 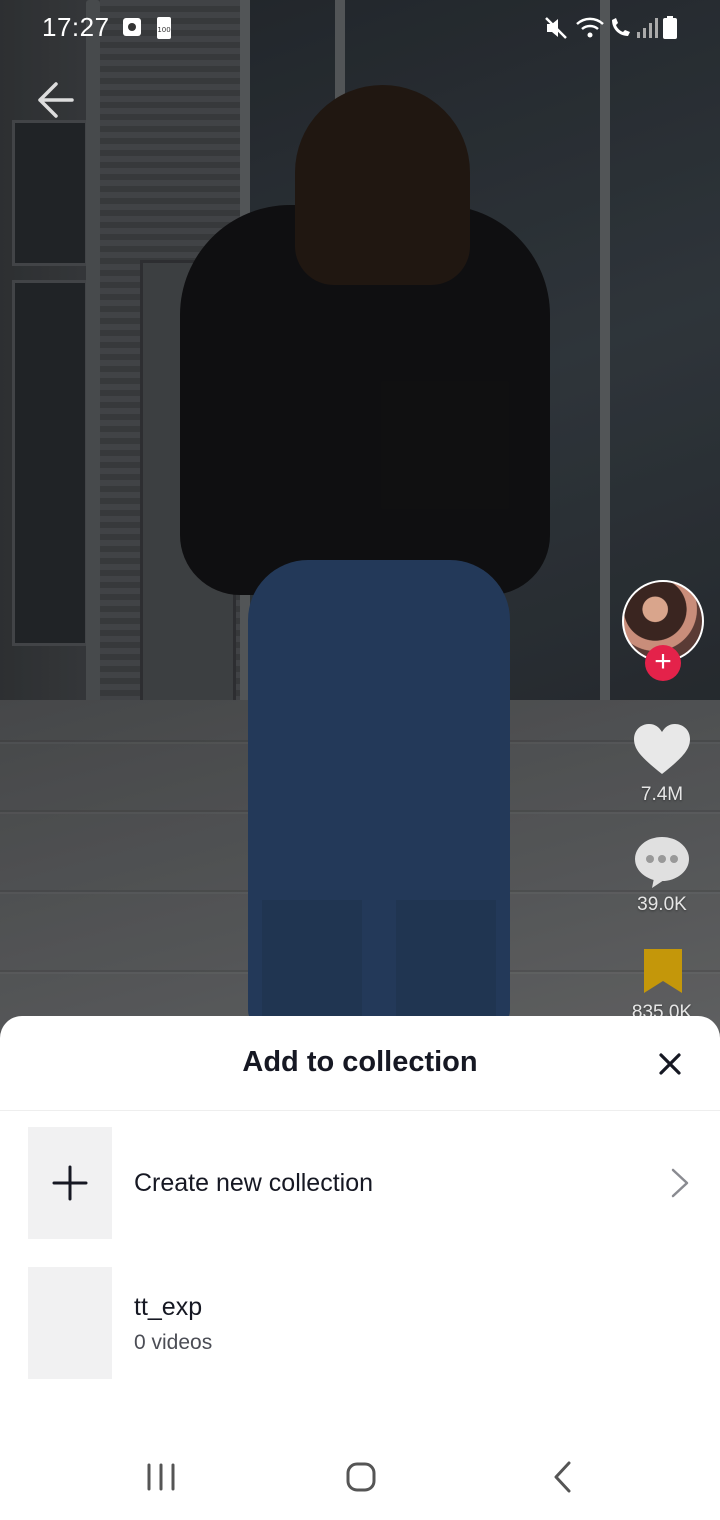 What do you see at coordinates (670, 30) in the screenshot?
I see `battery-icon` at bounding box center [670, 30].